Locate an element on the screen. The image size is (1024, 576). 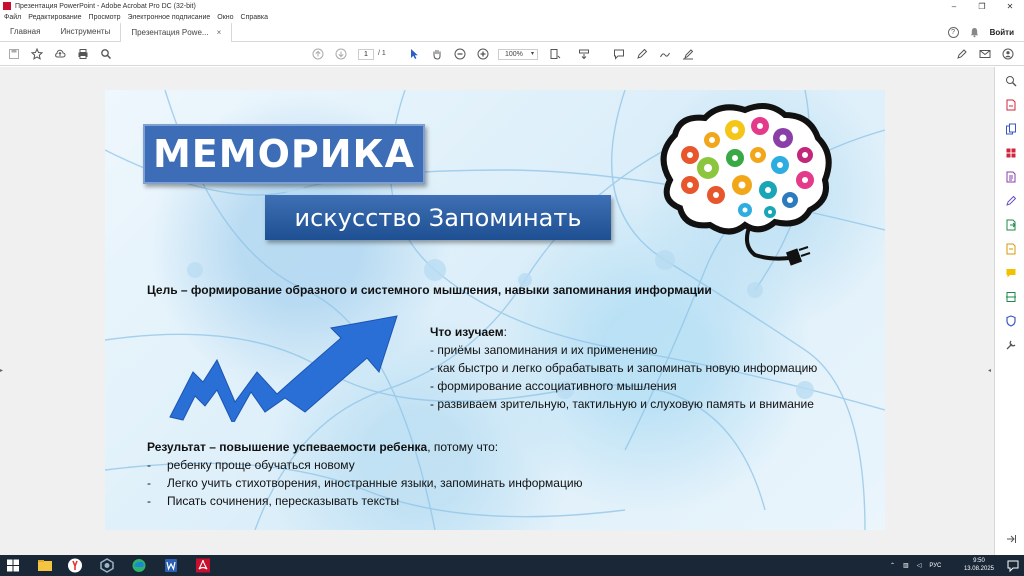
edge-browser-icon is located at coordinates (139, 565).